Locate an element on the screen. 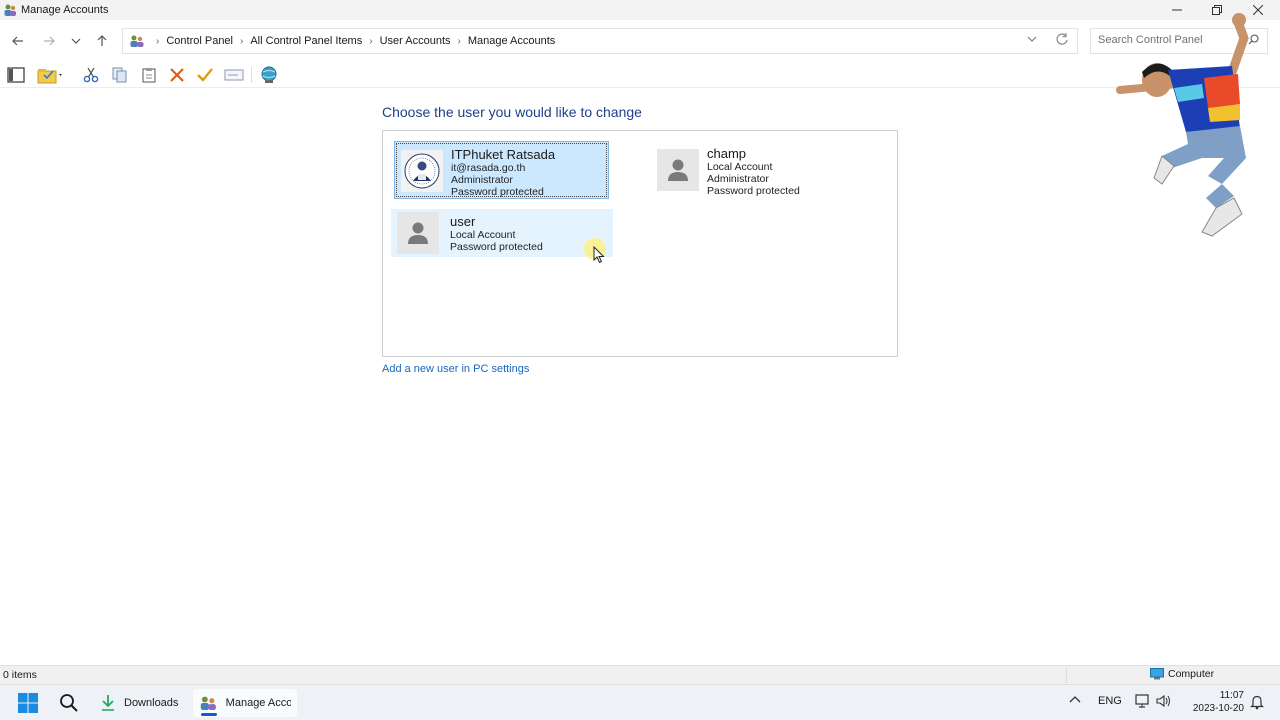 This screenshot has height=720, width=1280. clock-date: 2023-10-20 is located at coordinates (1218, 708).